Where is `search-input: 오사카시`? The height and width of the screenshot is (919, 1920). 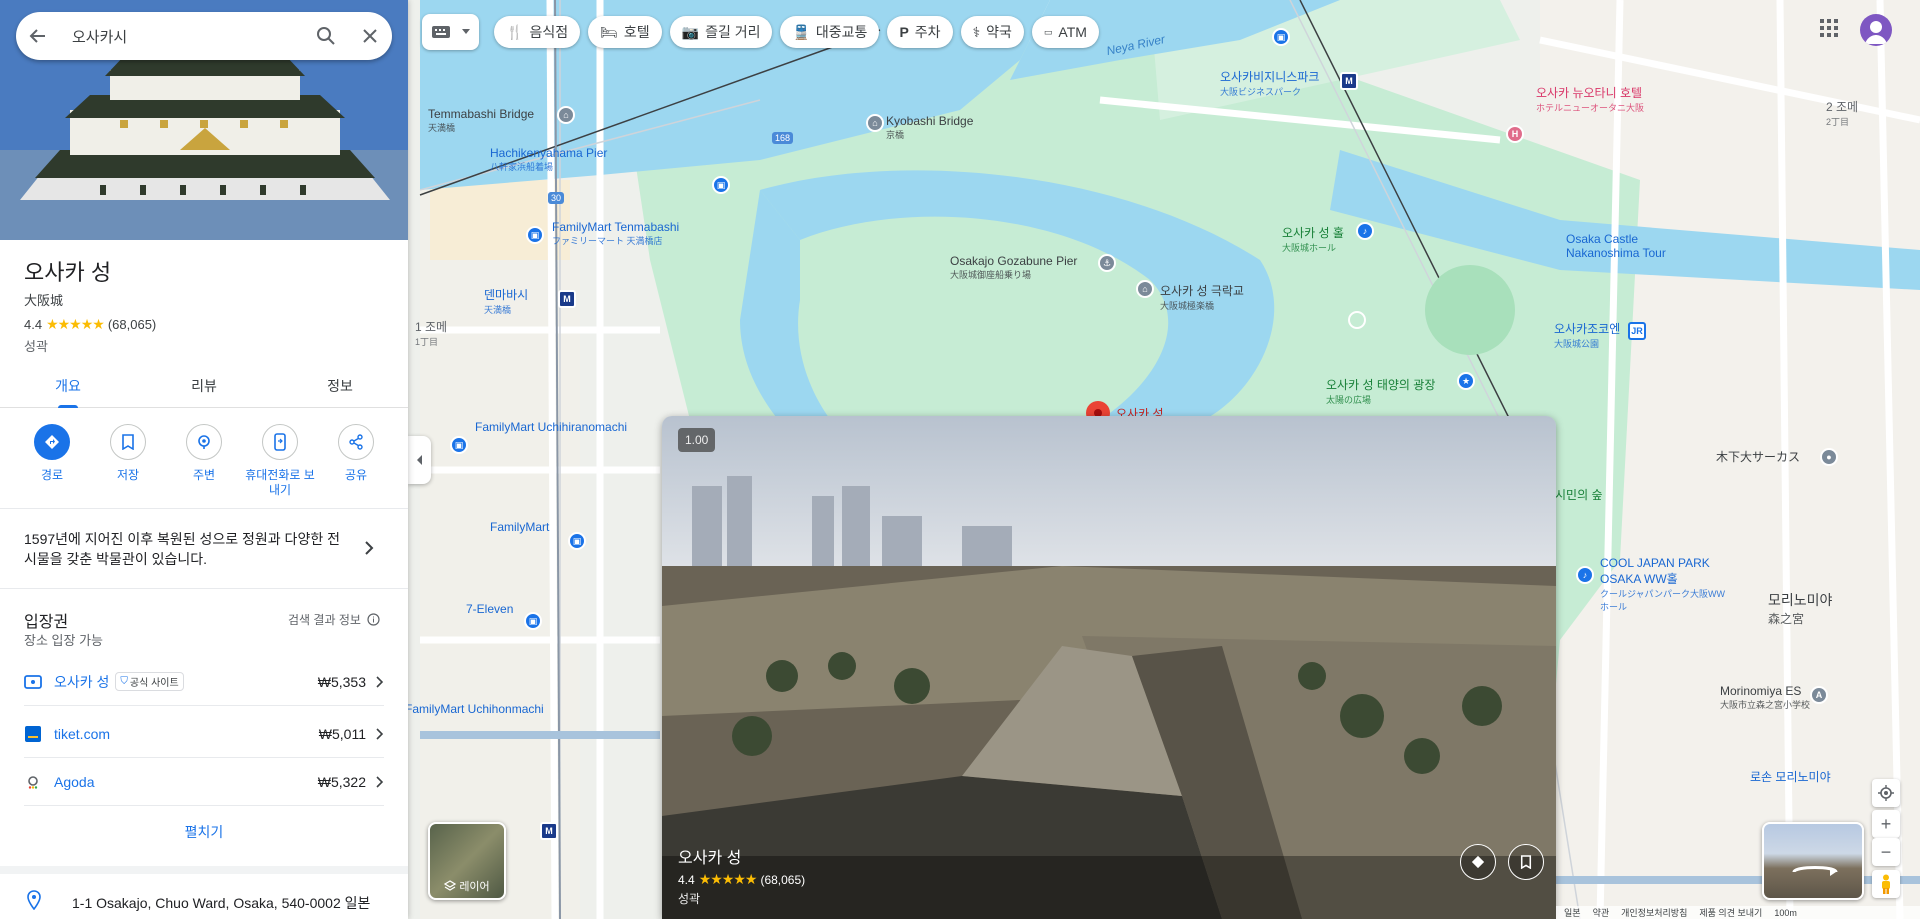
search-input: 오사카시 is located at coordinates (182, 36).